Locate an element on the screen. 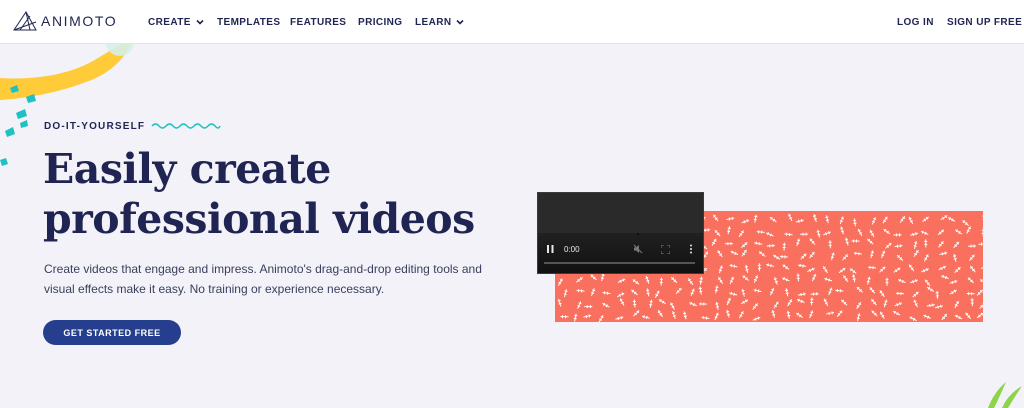  nav-create: CREATE is located at coordinates (176, 22).